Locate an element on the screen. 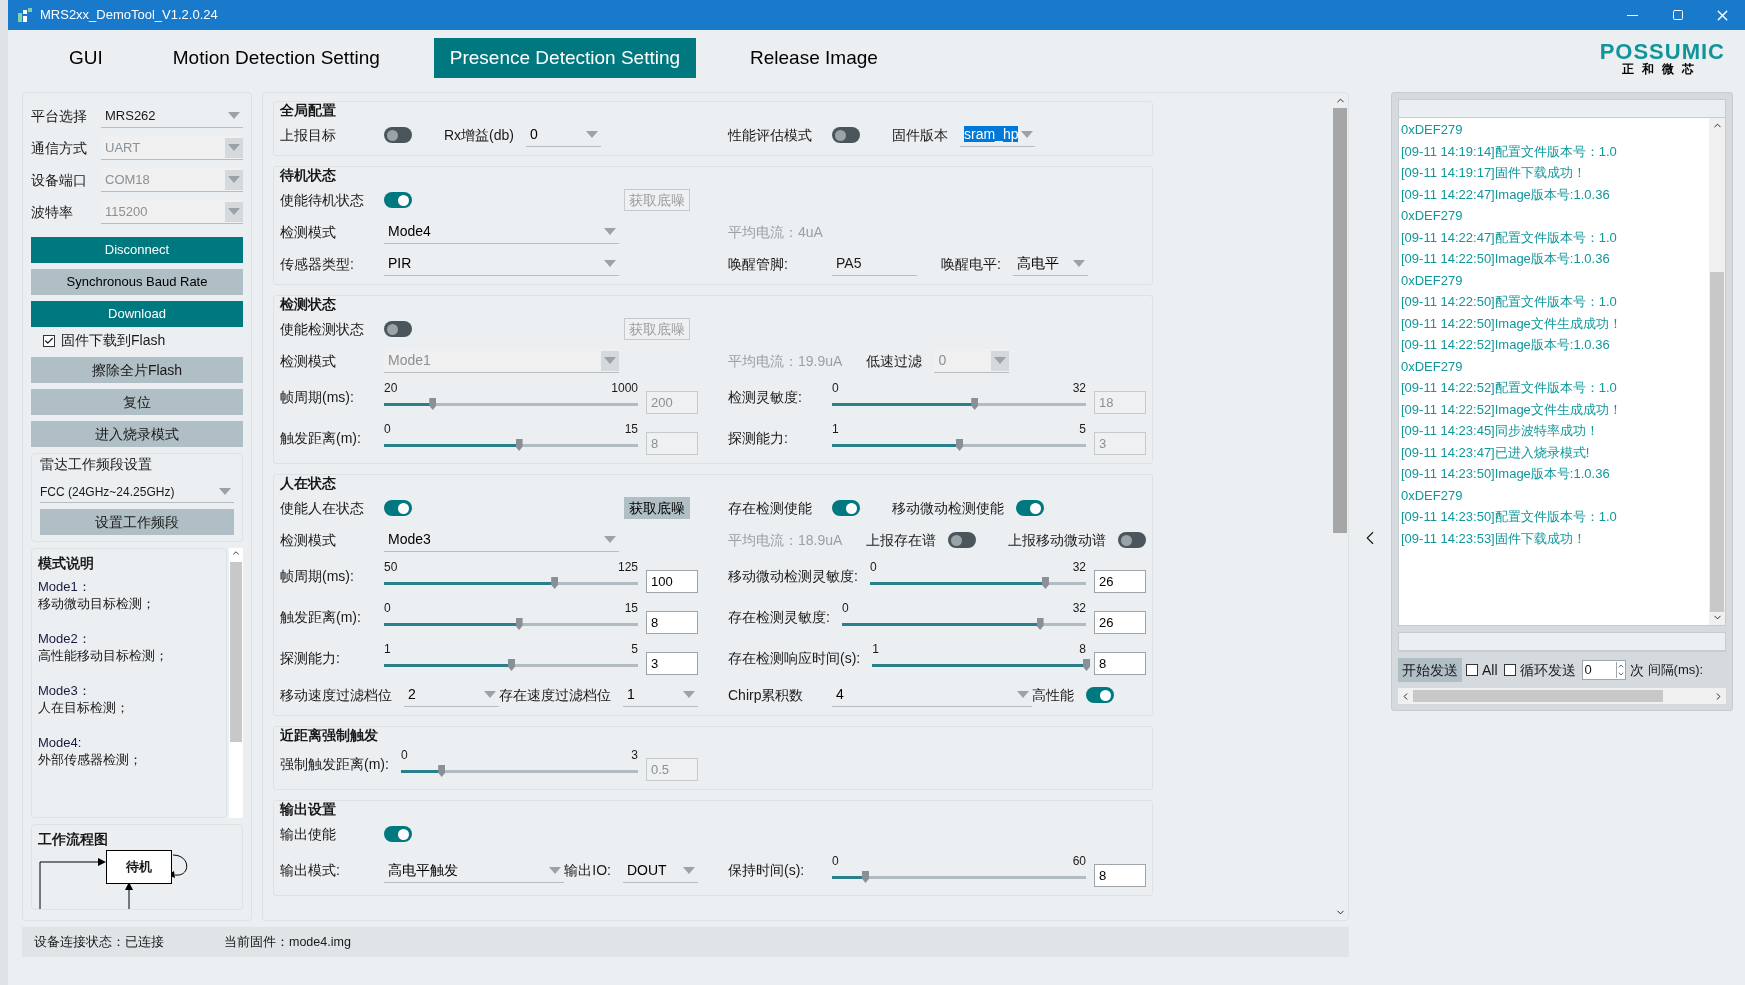 The height and width of the screenshot is (985, 1745). mode-description: 外部传感器检测； is located at coordinates (90, 759).